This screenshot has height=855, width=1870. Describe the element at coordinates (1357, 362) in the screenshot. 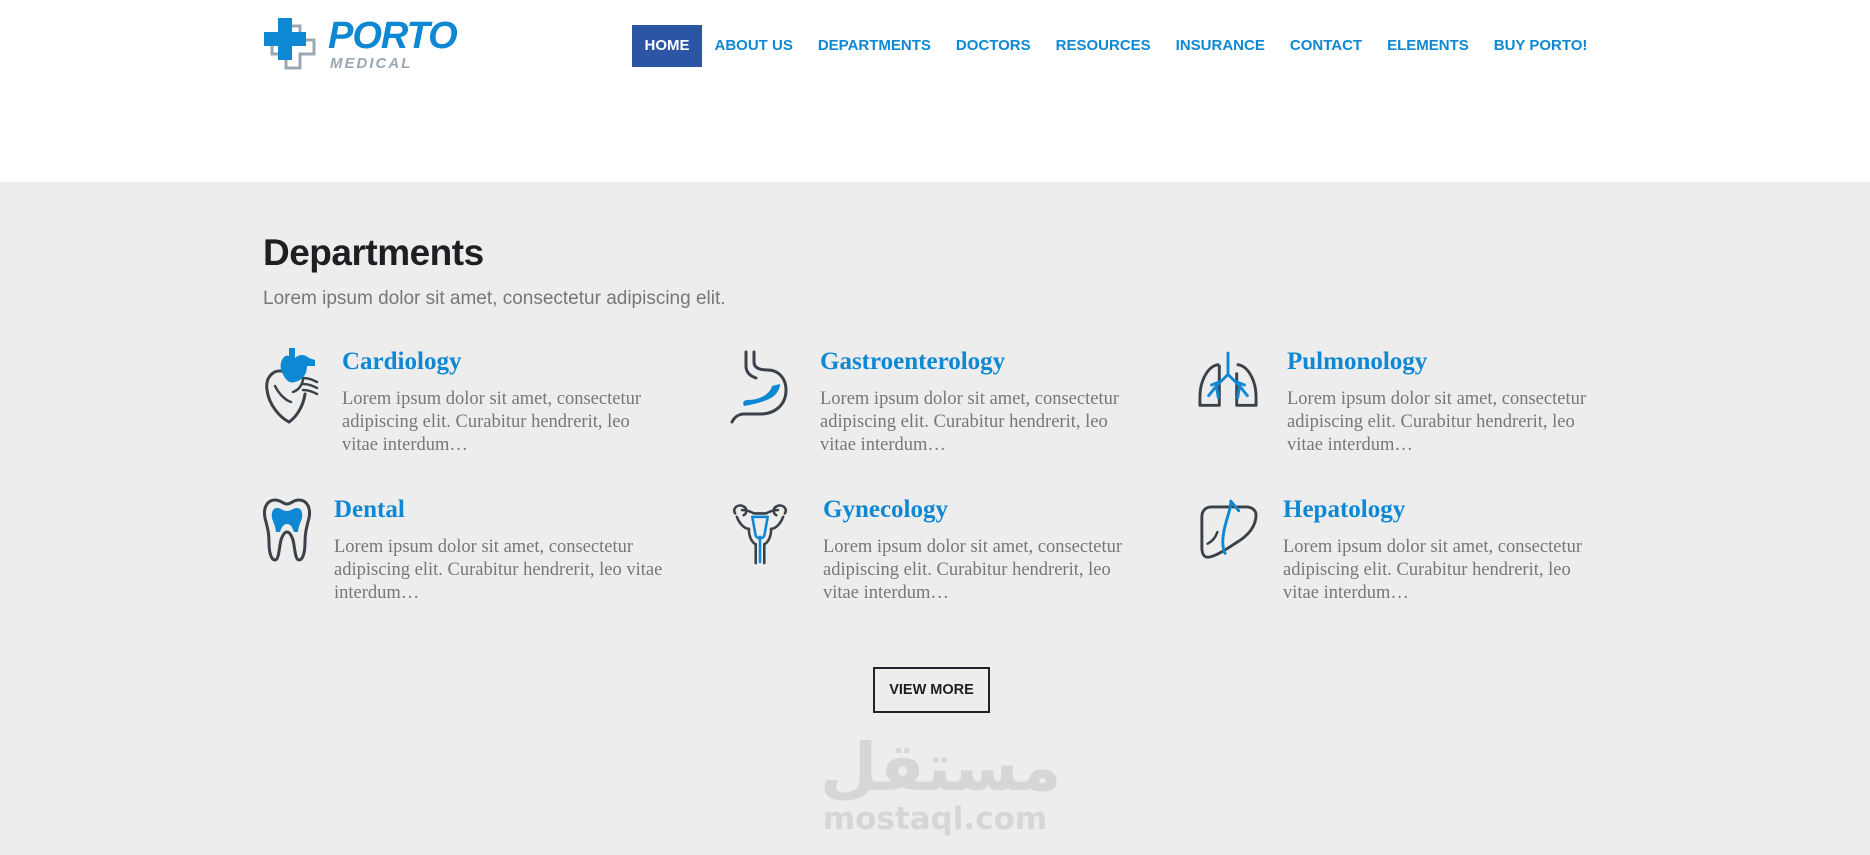

I see `department-title-pulmonology: Pulmonology` at that location.